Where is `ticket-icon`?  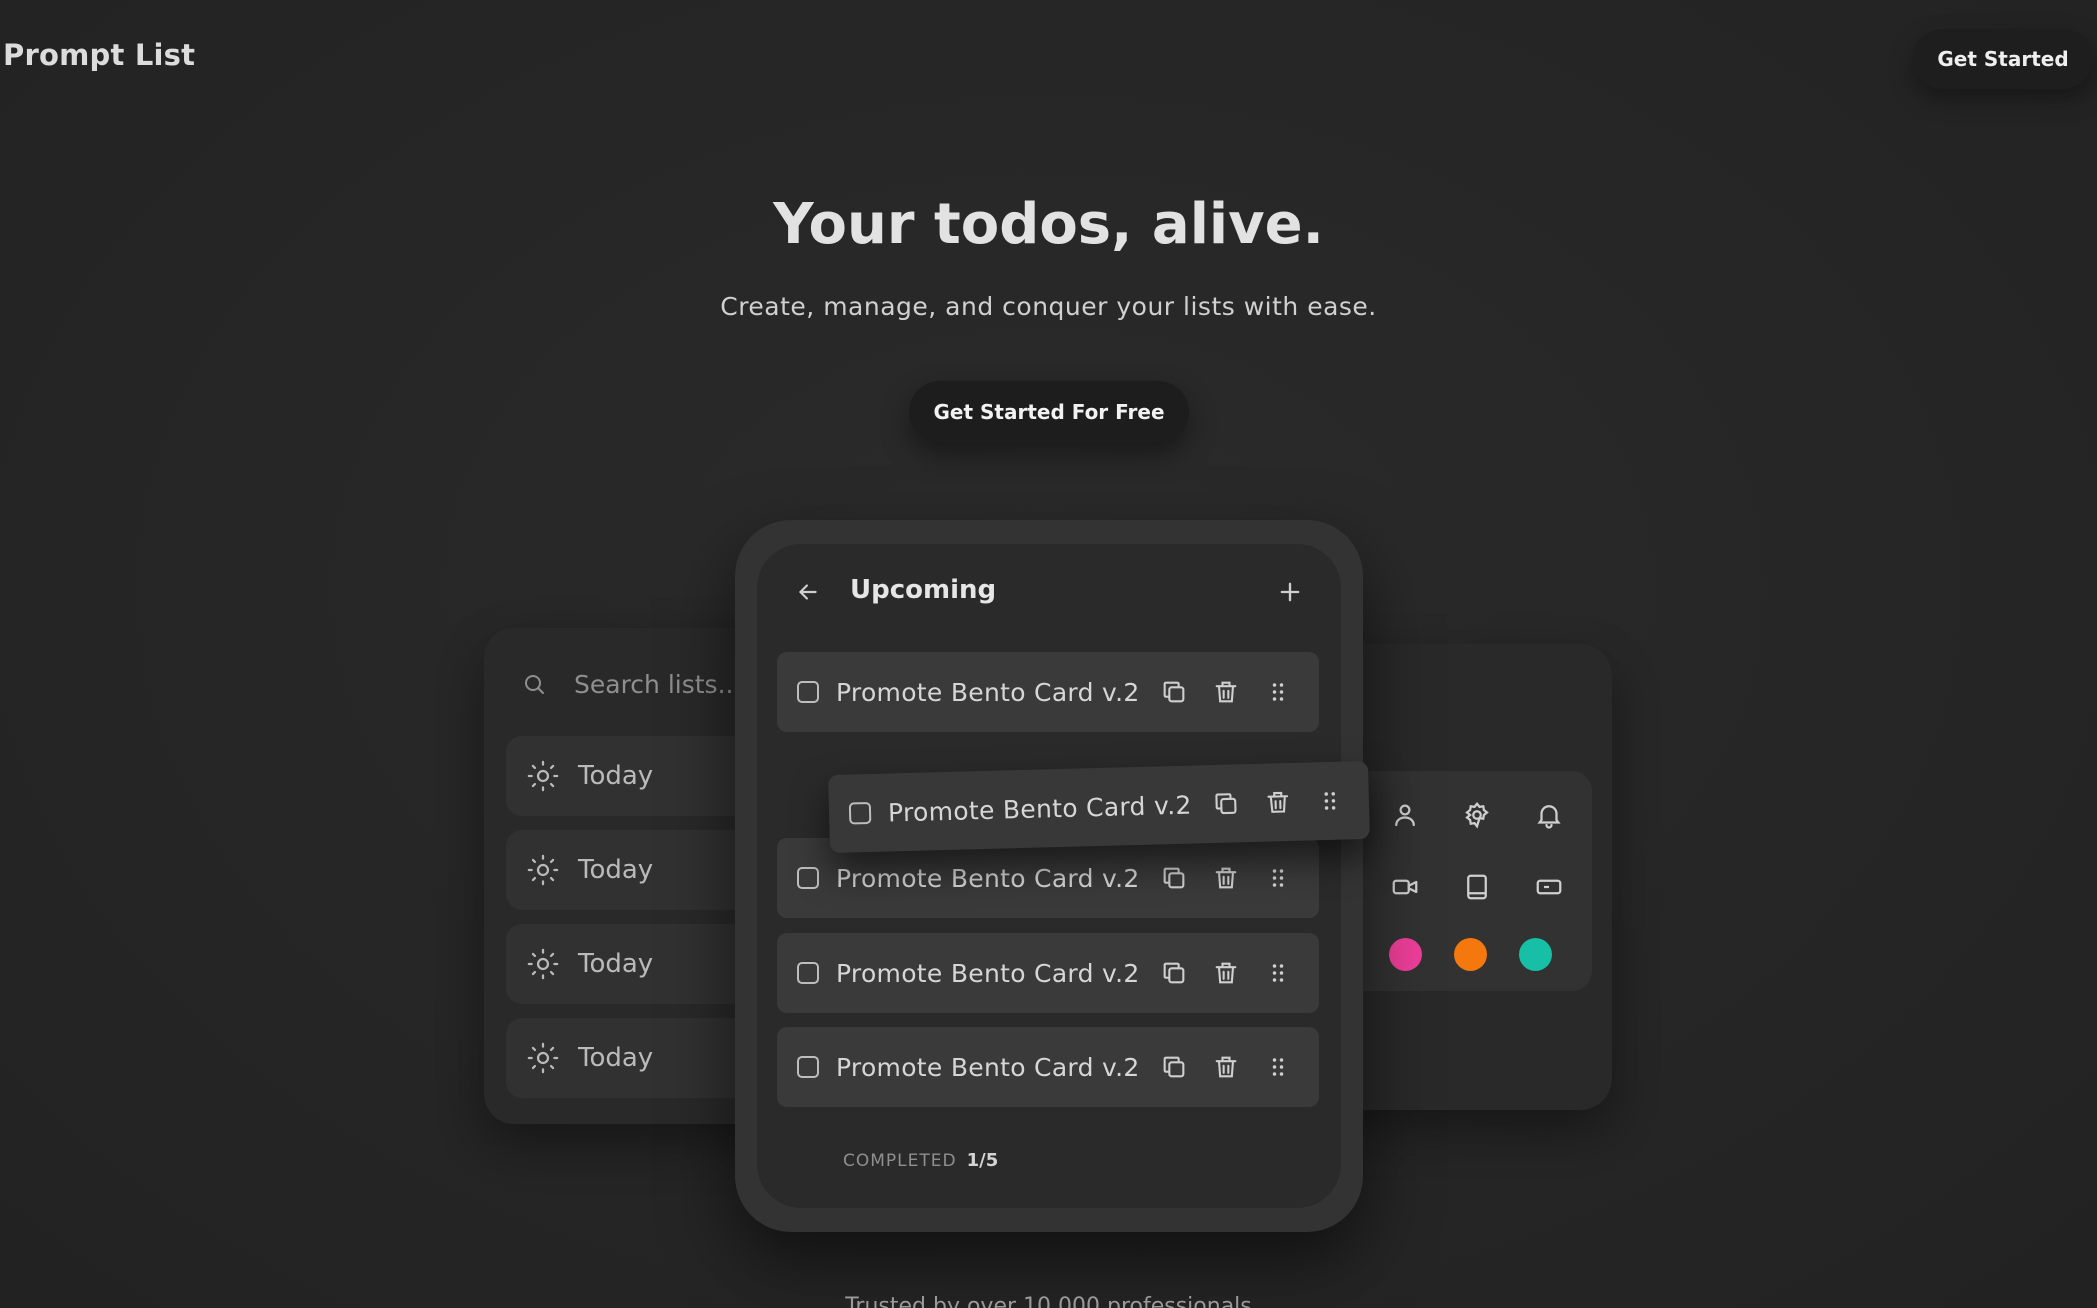
ticket-icon is located at coordinates (1549, 887).